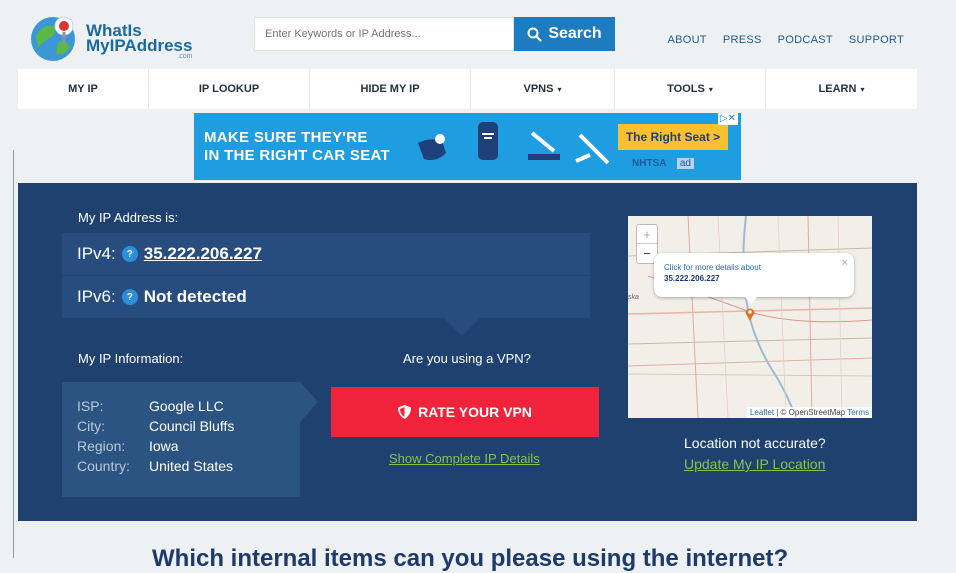 The height and width of the screenshot is (573, 956). I want to click on top-links: ABOUT PRESS PODCAST SUPPORT, so click(785, 40).